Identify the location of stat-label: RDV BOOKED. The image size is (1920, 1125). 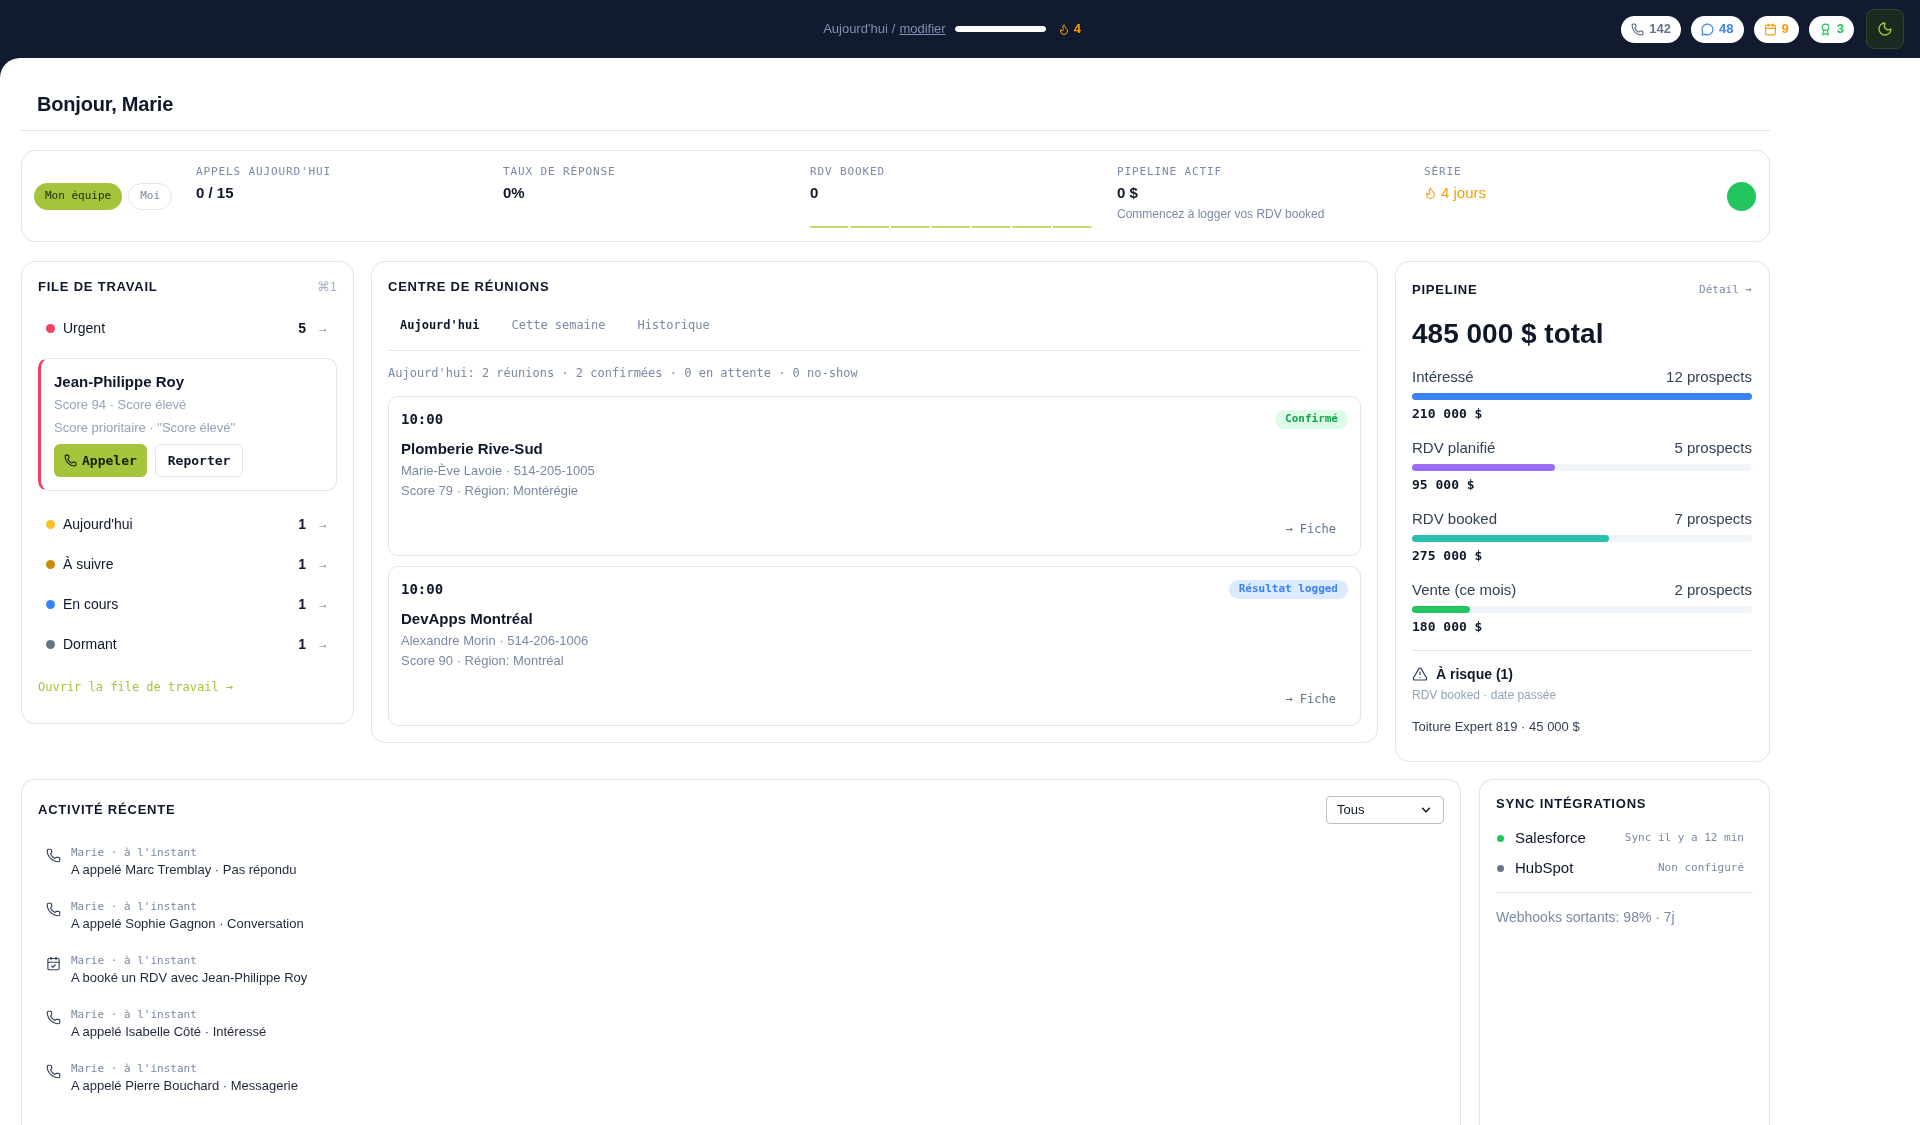
(848, 172).